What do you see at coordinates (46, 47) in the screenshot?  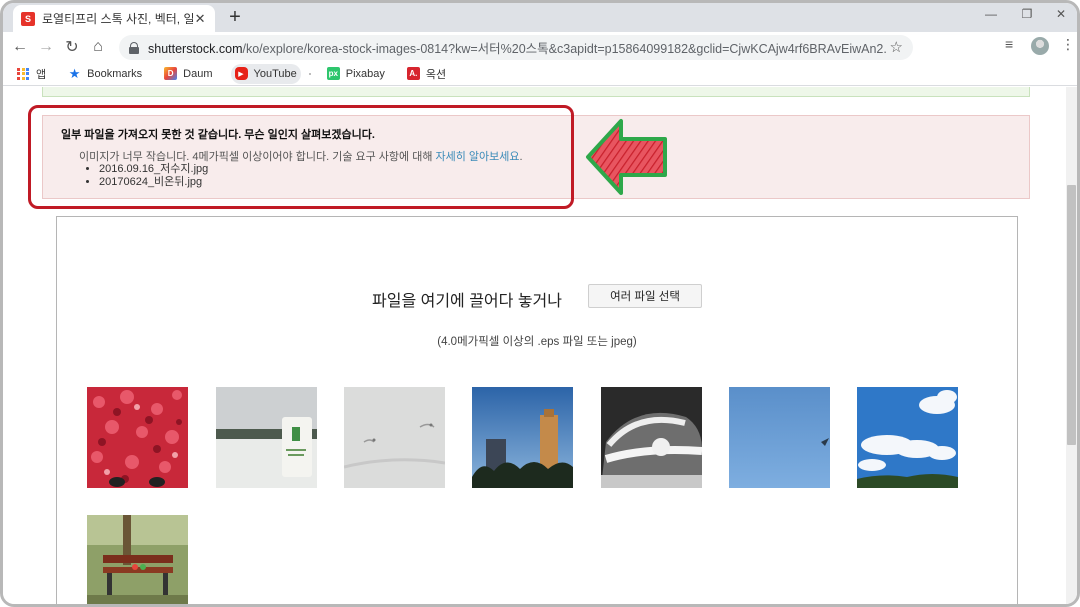 I see `forward-icon: →` at bounding box center [46, 47].